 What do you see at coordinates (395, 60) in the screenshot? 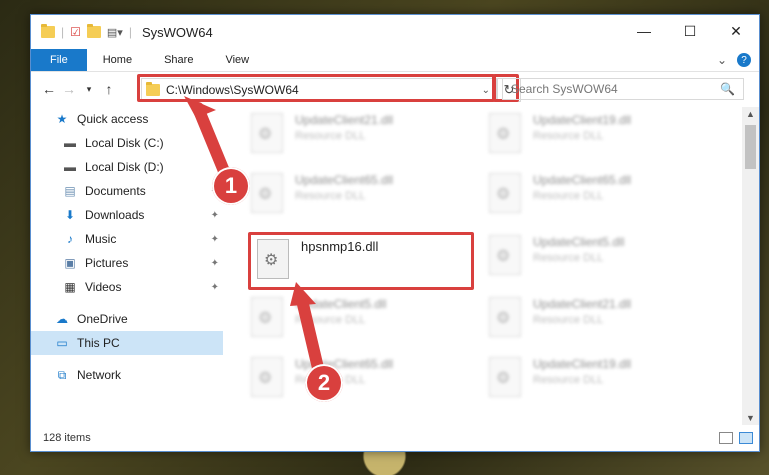
I see `ribbon-tabs: File Home Share View ⌄ ?` at bounding box center [395, 60].